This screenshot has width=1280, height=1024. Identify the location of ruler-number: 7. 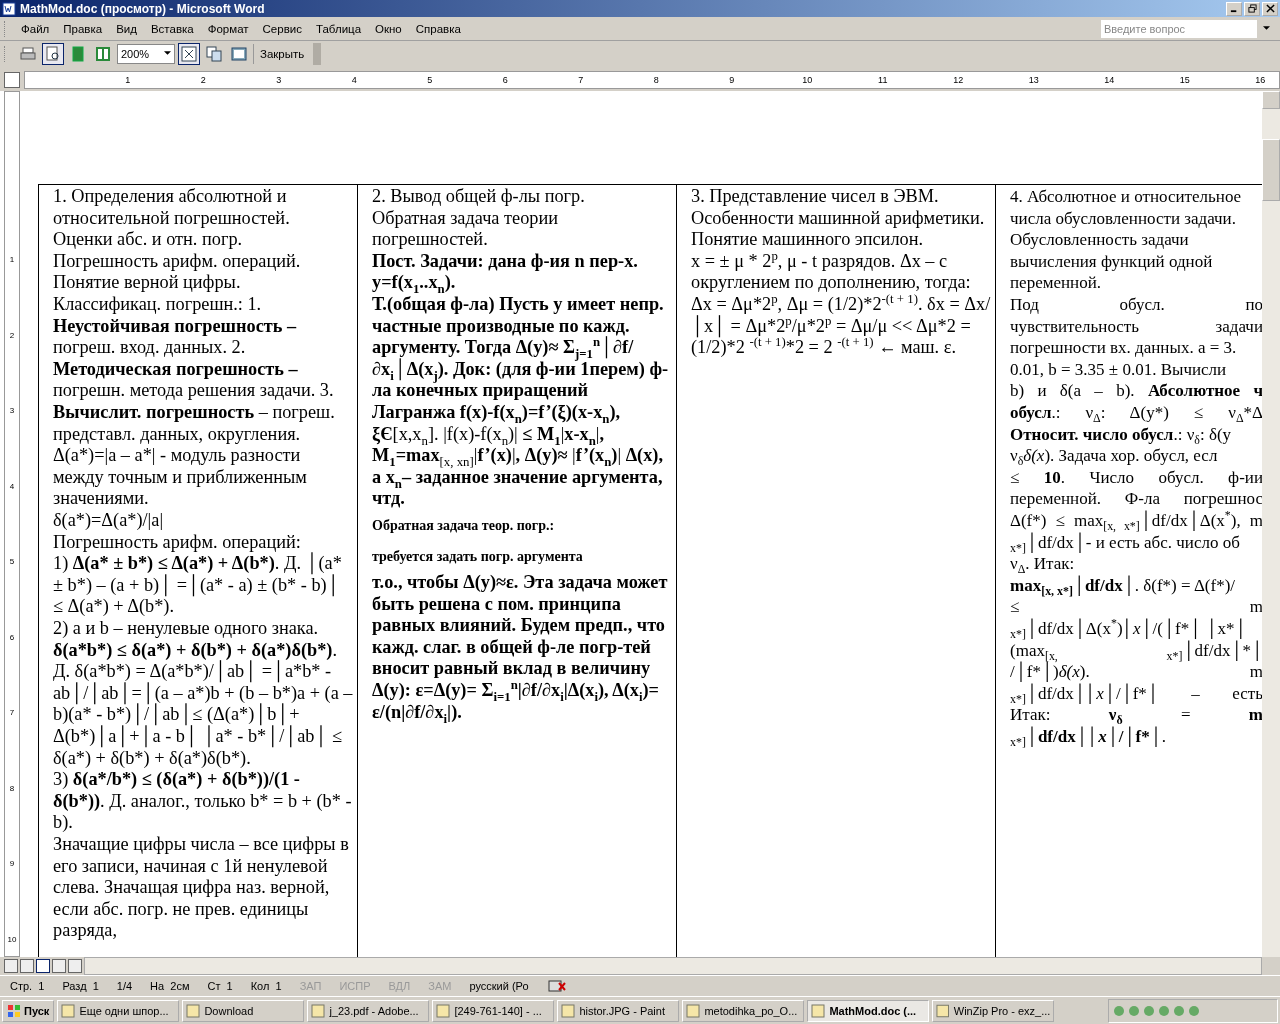
(12, 713).